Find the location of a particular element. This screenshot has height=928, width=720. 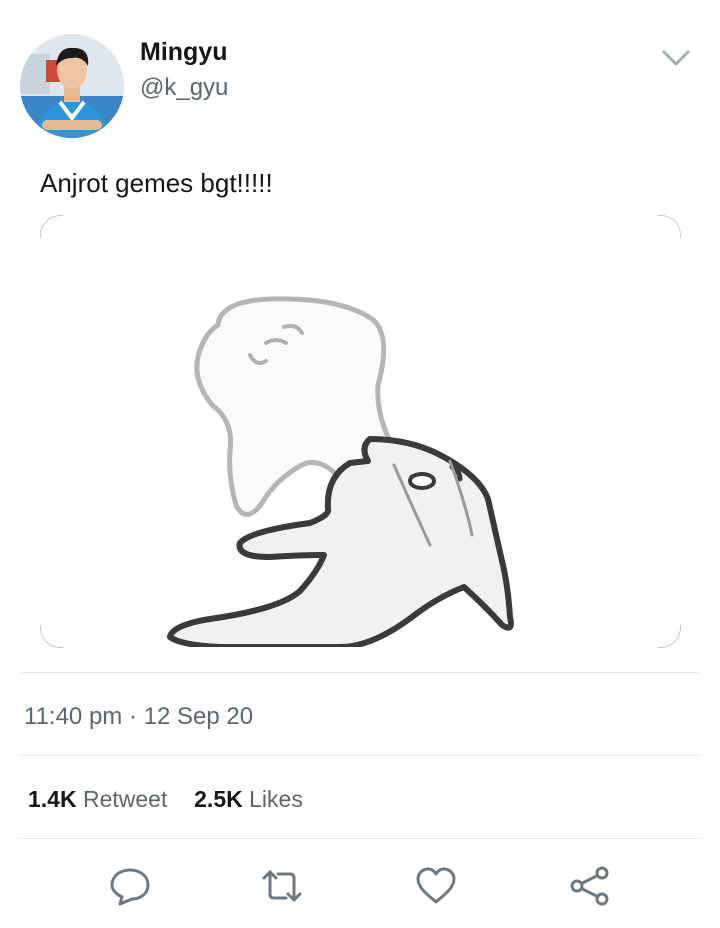

speech-bubble-icon is located at coordinates (130, 887).